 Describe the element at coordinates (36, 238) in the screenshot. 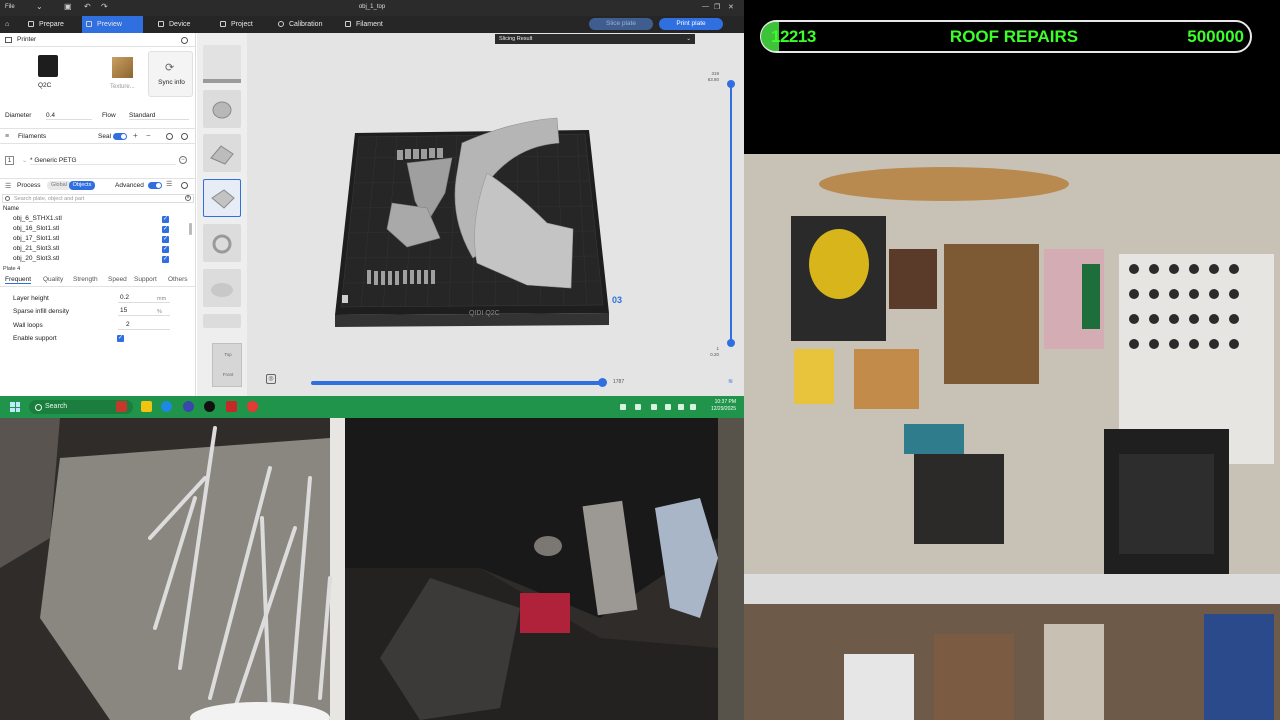

I see `list-item: obj_17_Slot1.stl` at that location.